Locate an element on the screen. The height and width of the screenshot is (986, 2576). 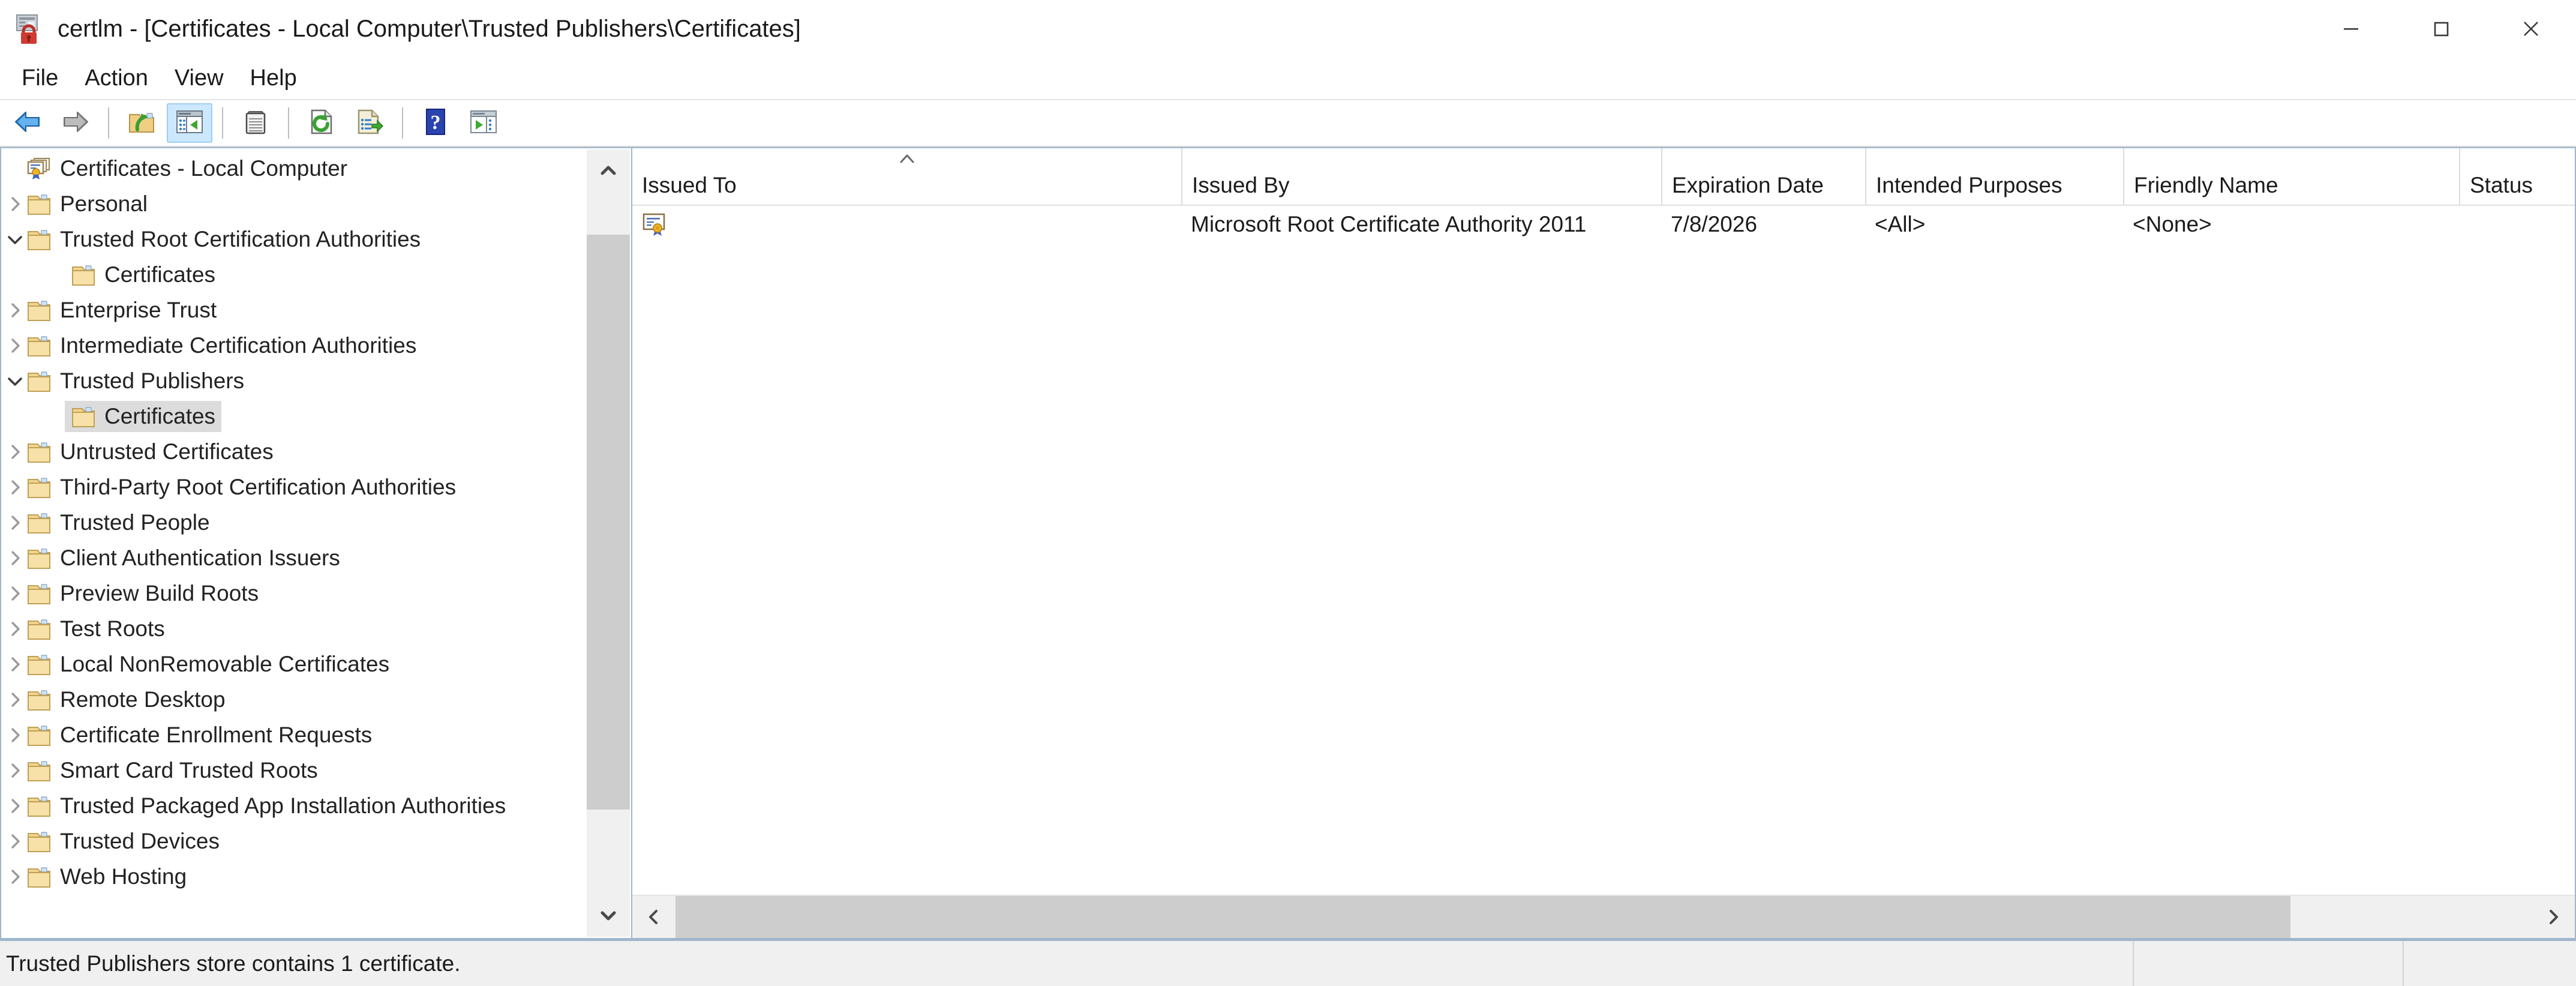
column-header-expiration-date: Expiration Date is located at coordinates (1763, 176).